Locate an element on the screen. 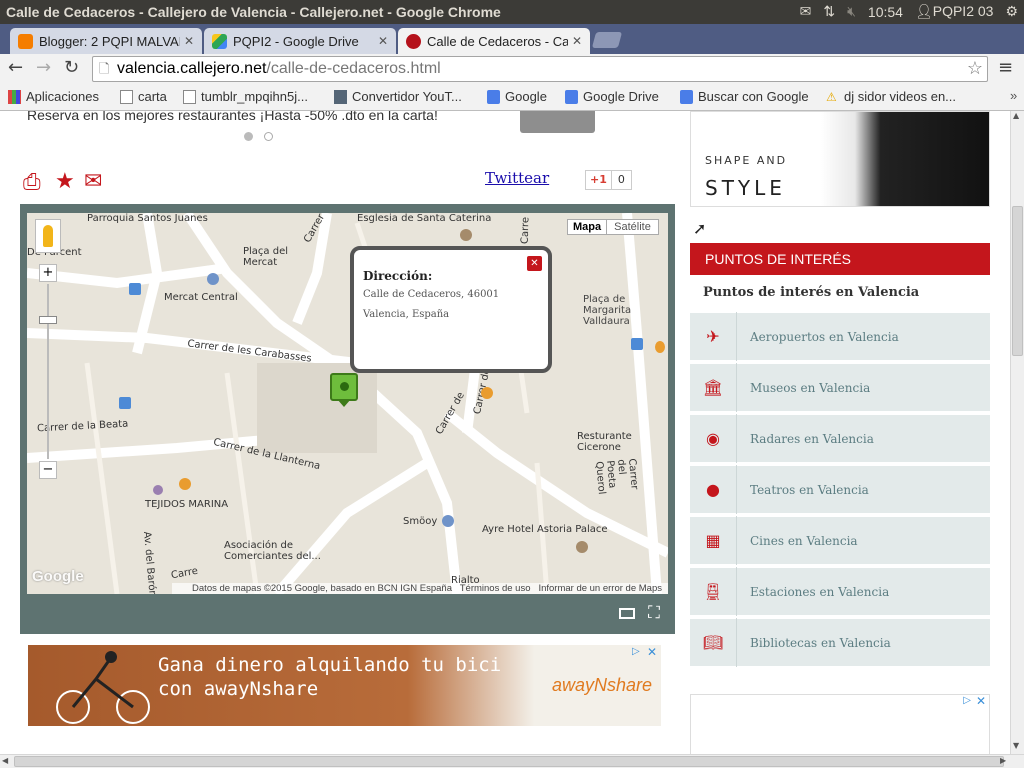 The image size is (1024, 768). tab-google-drive: PQPI2 - Google Drive ✕ is located at coordinates (300, 41).